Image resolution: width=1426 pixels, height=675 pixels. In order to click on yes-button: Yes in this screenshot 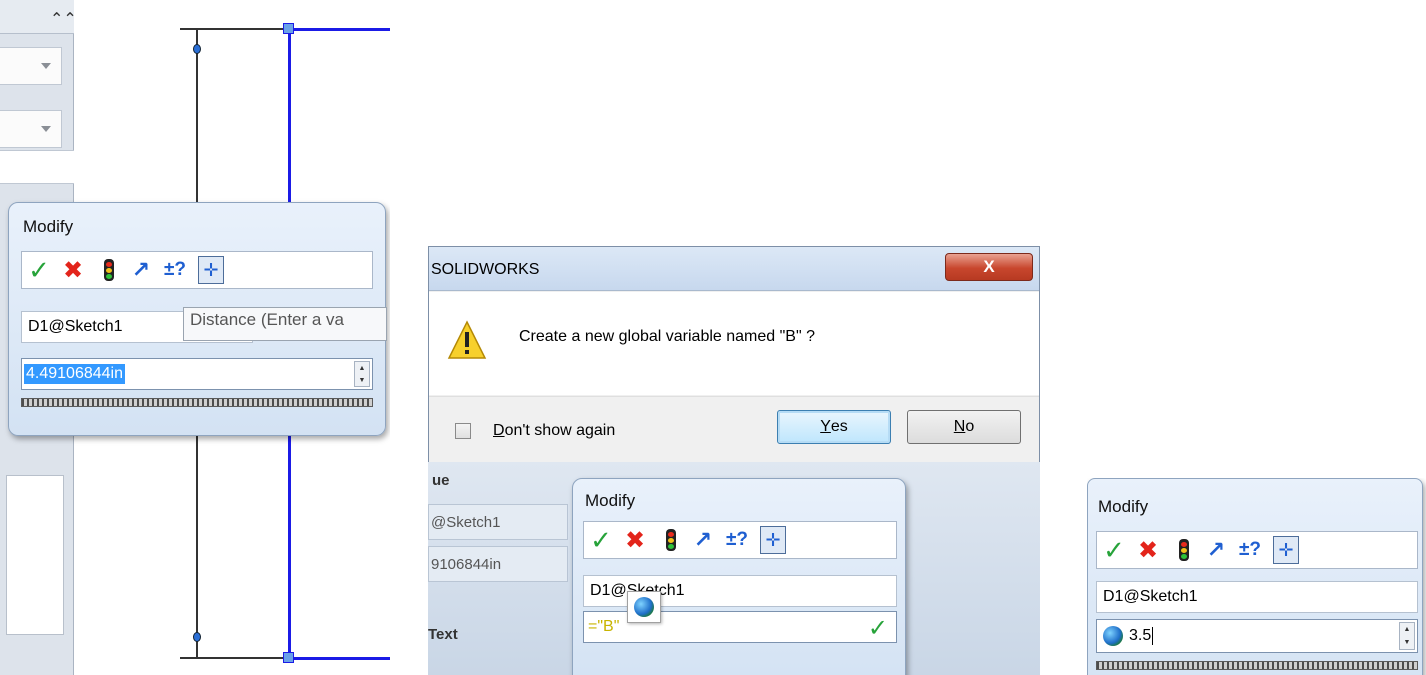, I will do `click(834, 427)`.